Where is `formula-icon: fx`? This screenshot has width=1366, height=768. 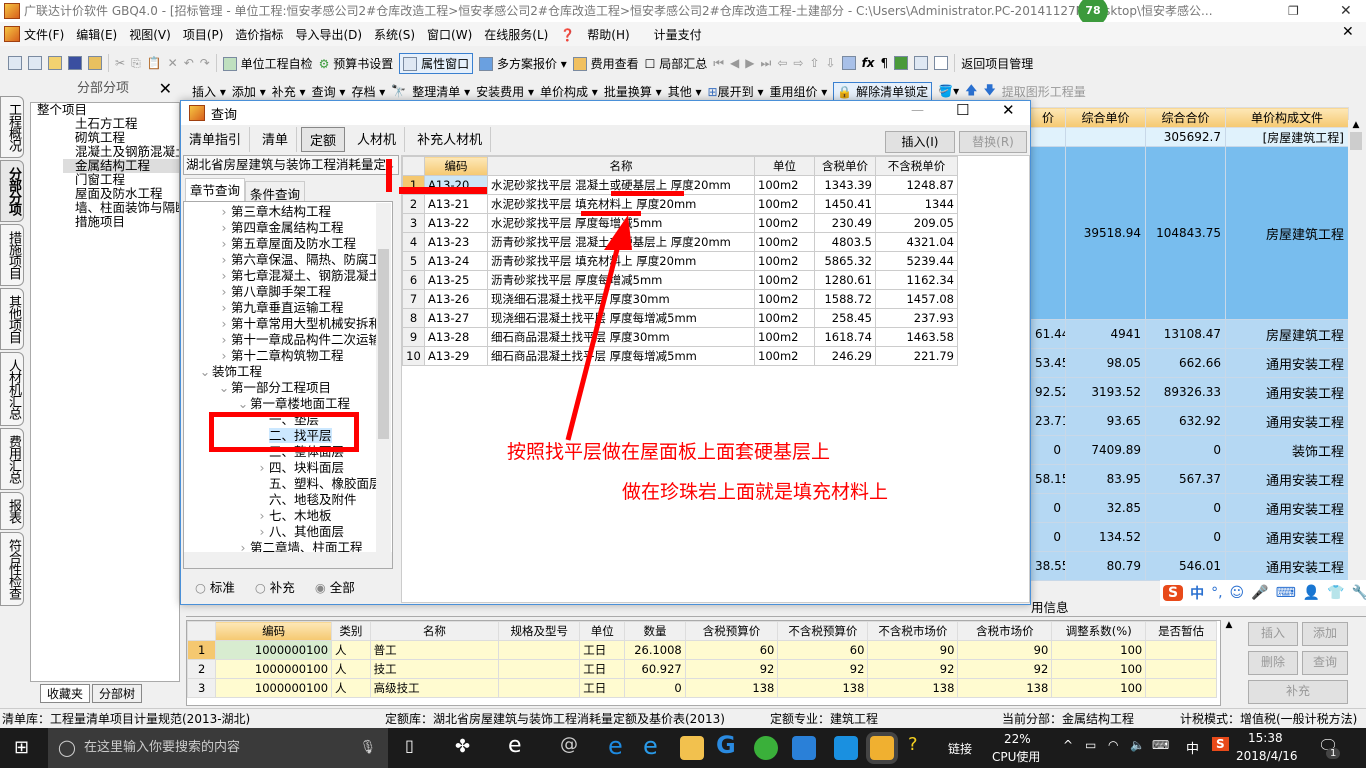 formula-icon: fx is located at coordinates (868, 63).